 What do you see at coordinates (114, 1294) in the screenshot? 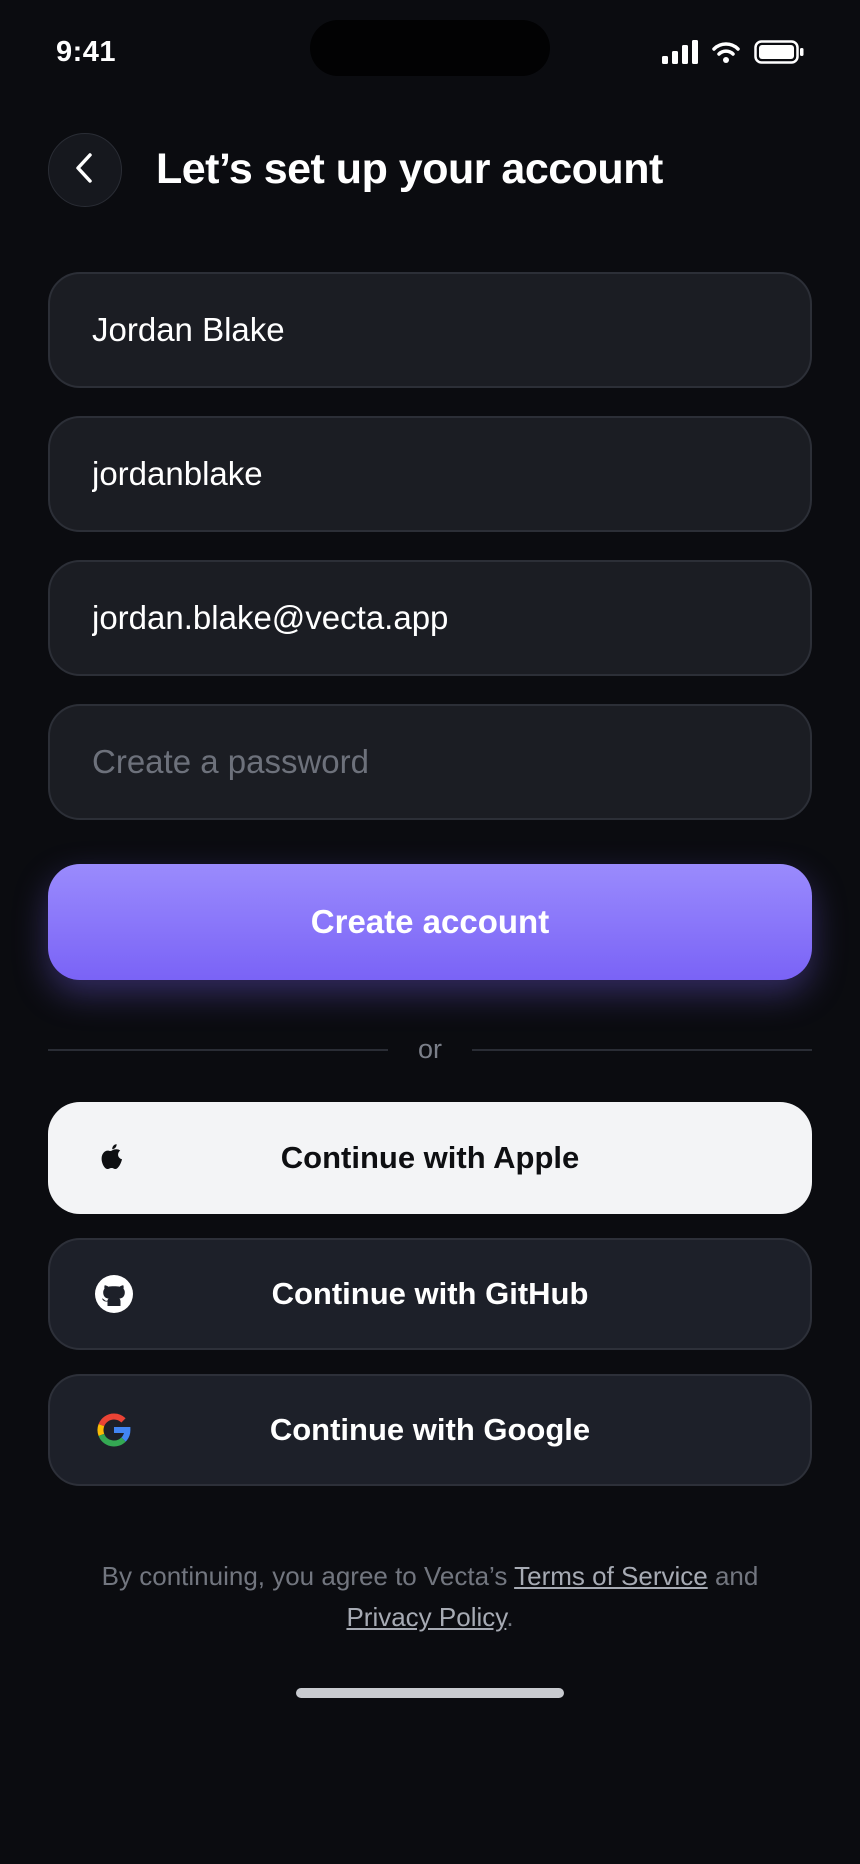
I see `github-icon` at bounding box center [114, 1294].